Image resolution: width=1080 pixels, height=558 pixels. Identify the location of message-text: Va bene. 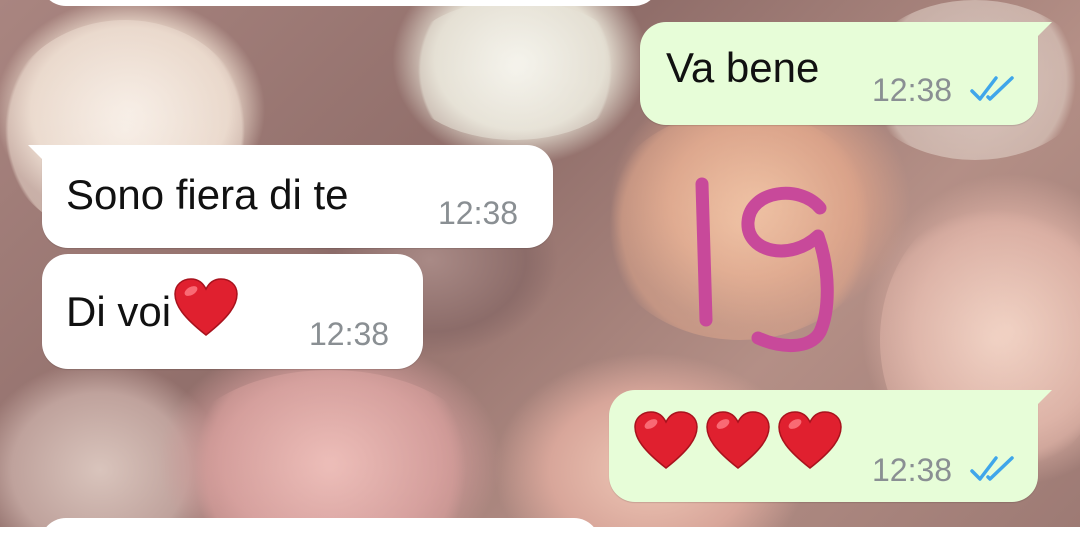
(743, 67).